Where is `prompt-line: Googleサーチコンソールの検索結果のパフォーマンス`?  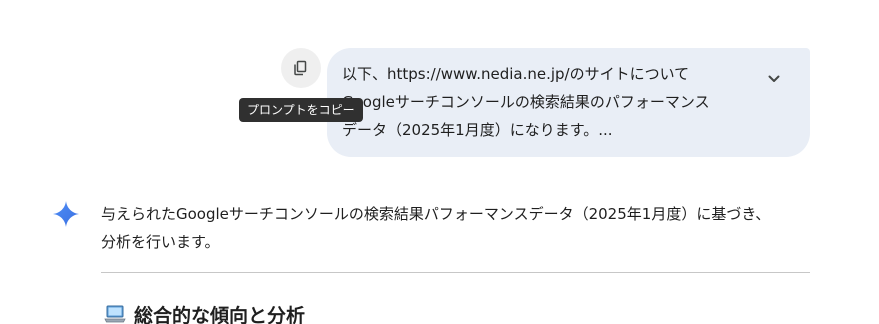
prompt-line: Googleサーチコンソールの検索結果のパフォーマンス is located at coordinates (526, 102).